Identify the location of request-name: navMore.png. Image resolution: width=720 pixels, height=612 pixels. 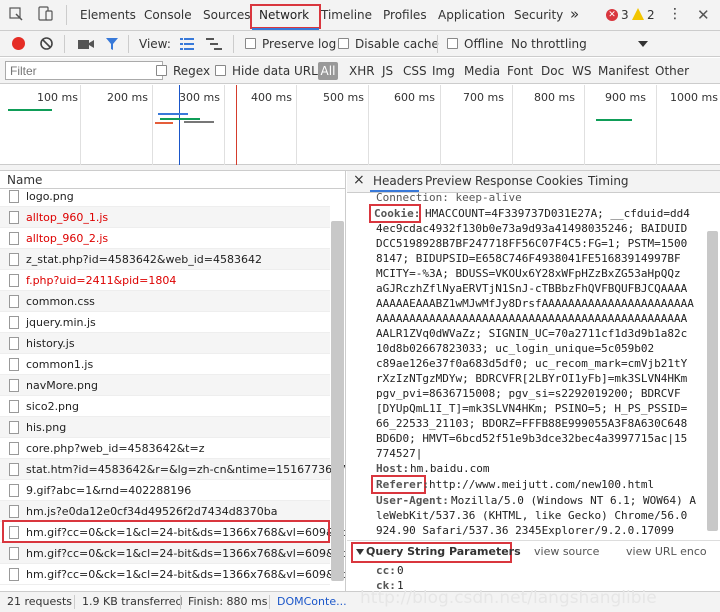
(62, 385).